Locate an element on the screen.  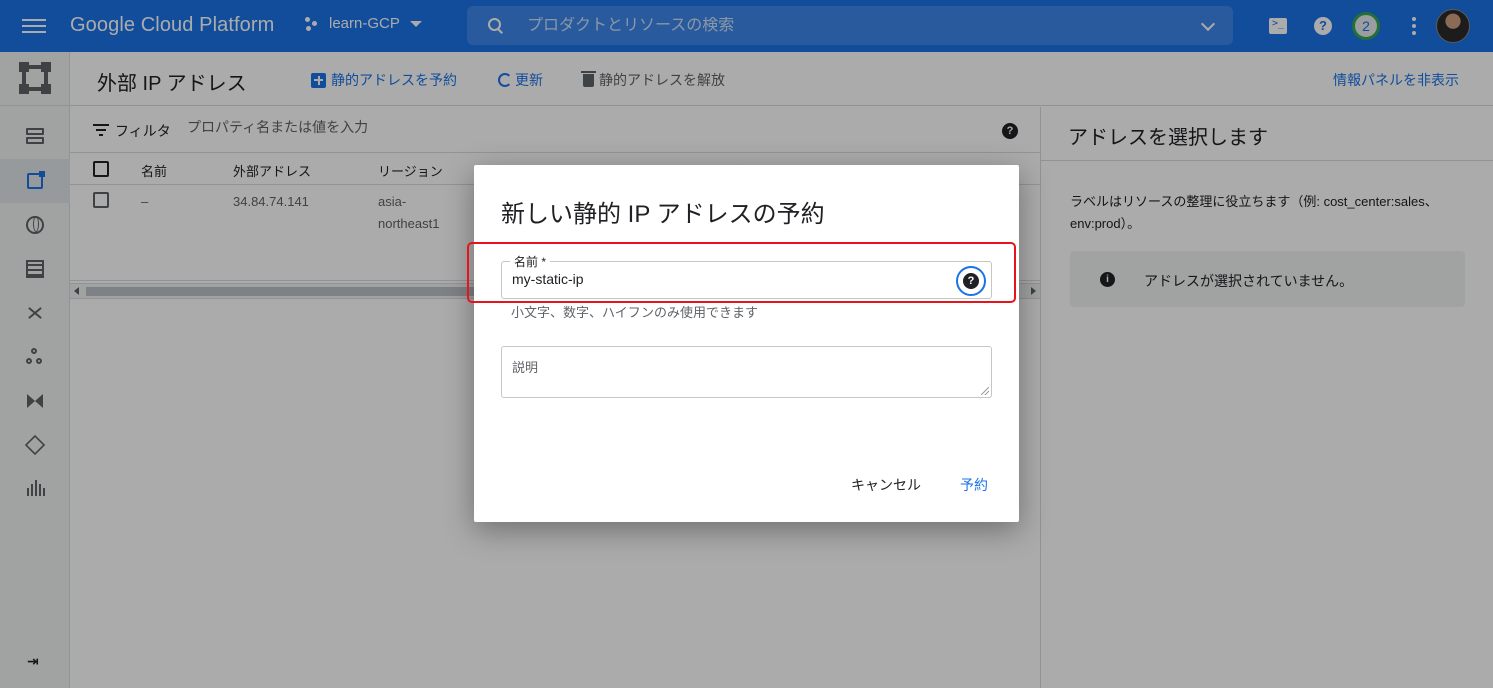
dialog-title: 新しい静的 IP アドレスの予約 is located at coordinates (663, 214).